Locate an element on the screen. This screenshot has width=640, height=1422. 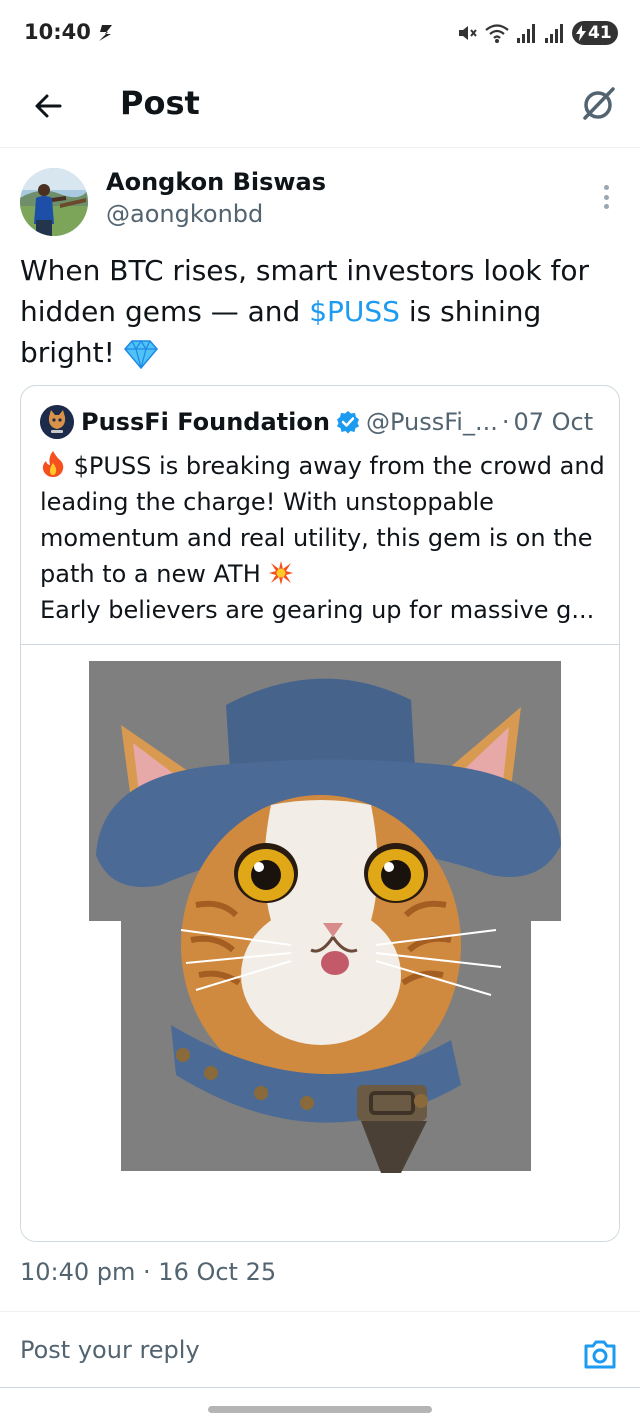
author-avatar is located at coordinates (54, 202).